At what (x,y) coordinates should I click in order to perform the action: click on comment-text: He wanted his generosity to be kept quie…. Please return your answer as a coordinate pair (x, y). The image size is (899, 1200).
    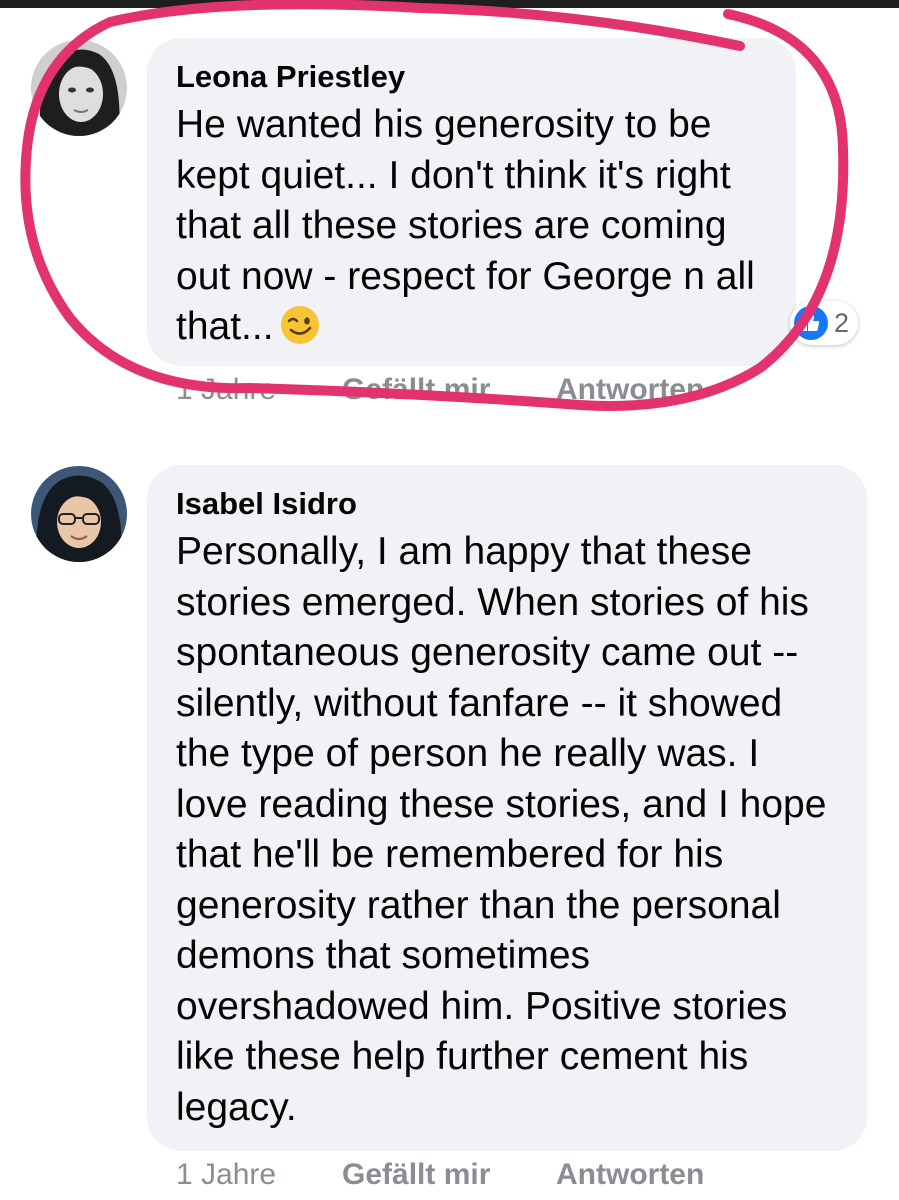
    Looking at the image, I should click on (465, 225).